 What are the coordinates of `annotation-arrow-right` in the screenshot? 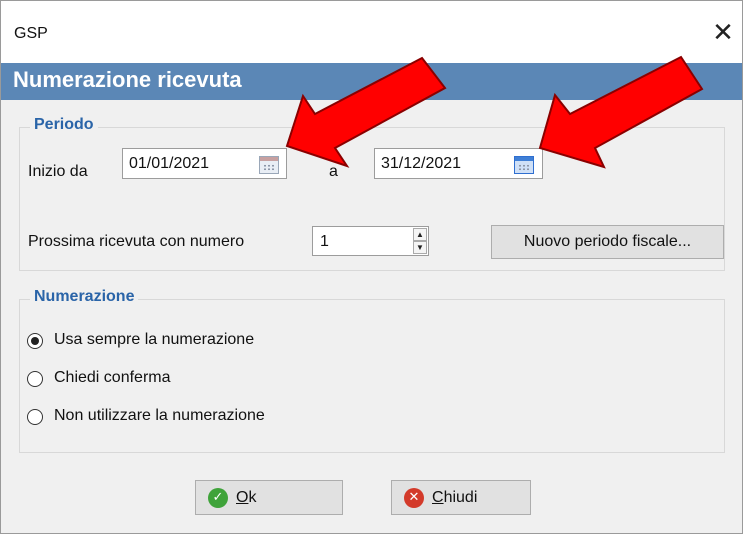 It's located at (621, 112).